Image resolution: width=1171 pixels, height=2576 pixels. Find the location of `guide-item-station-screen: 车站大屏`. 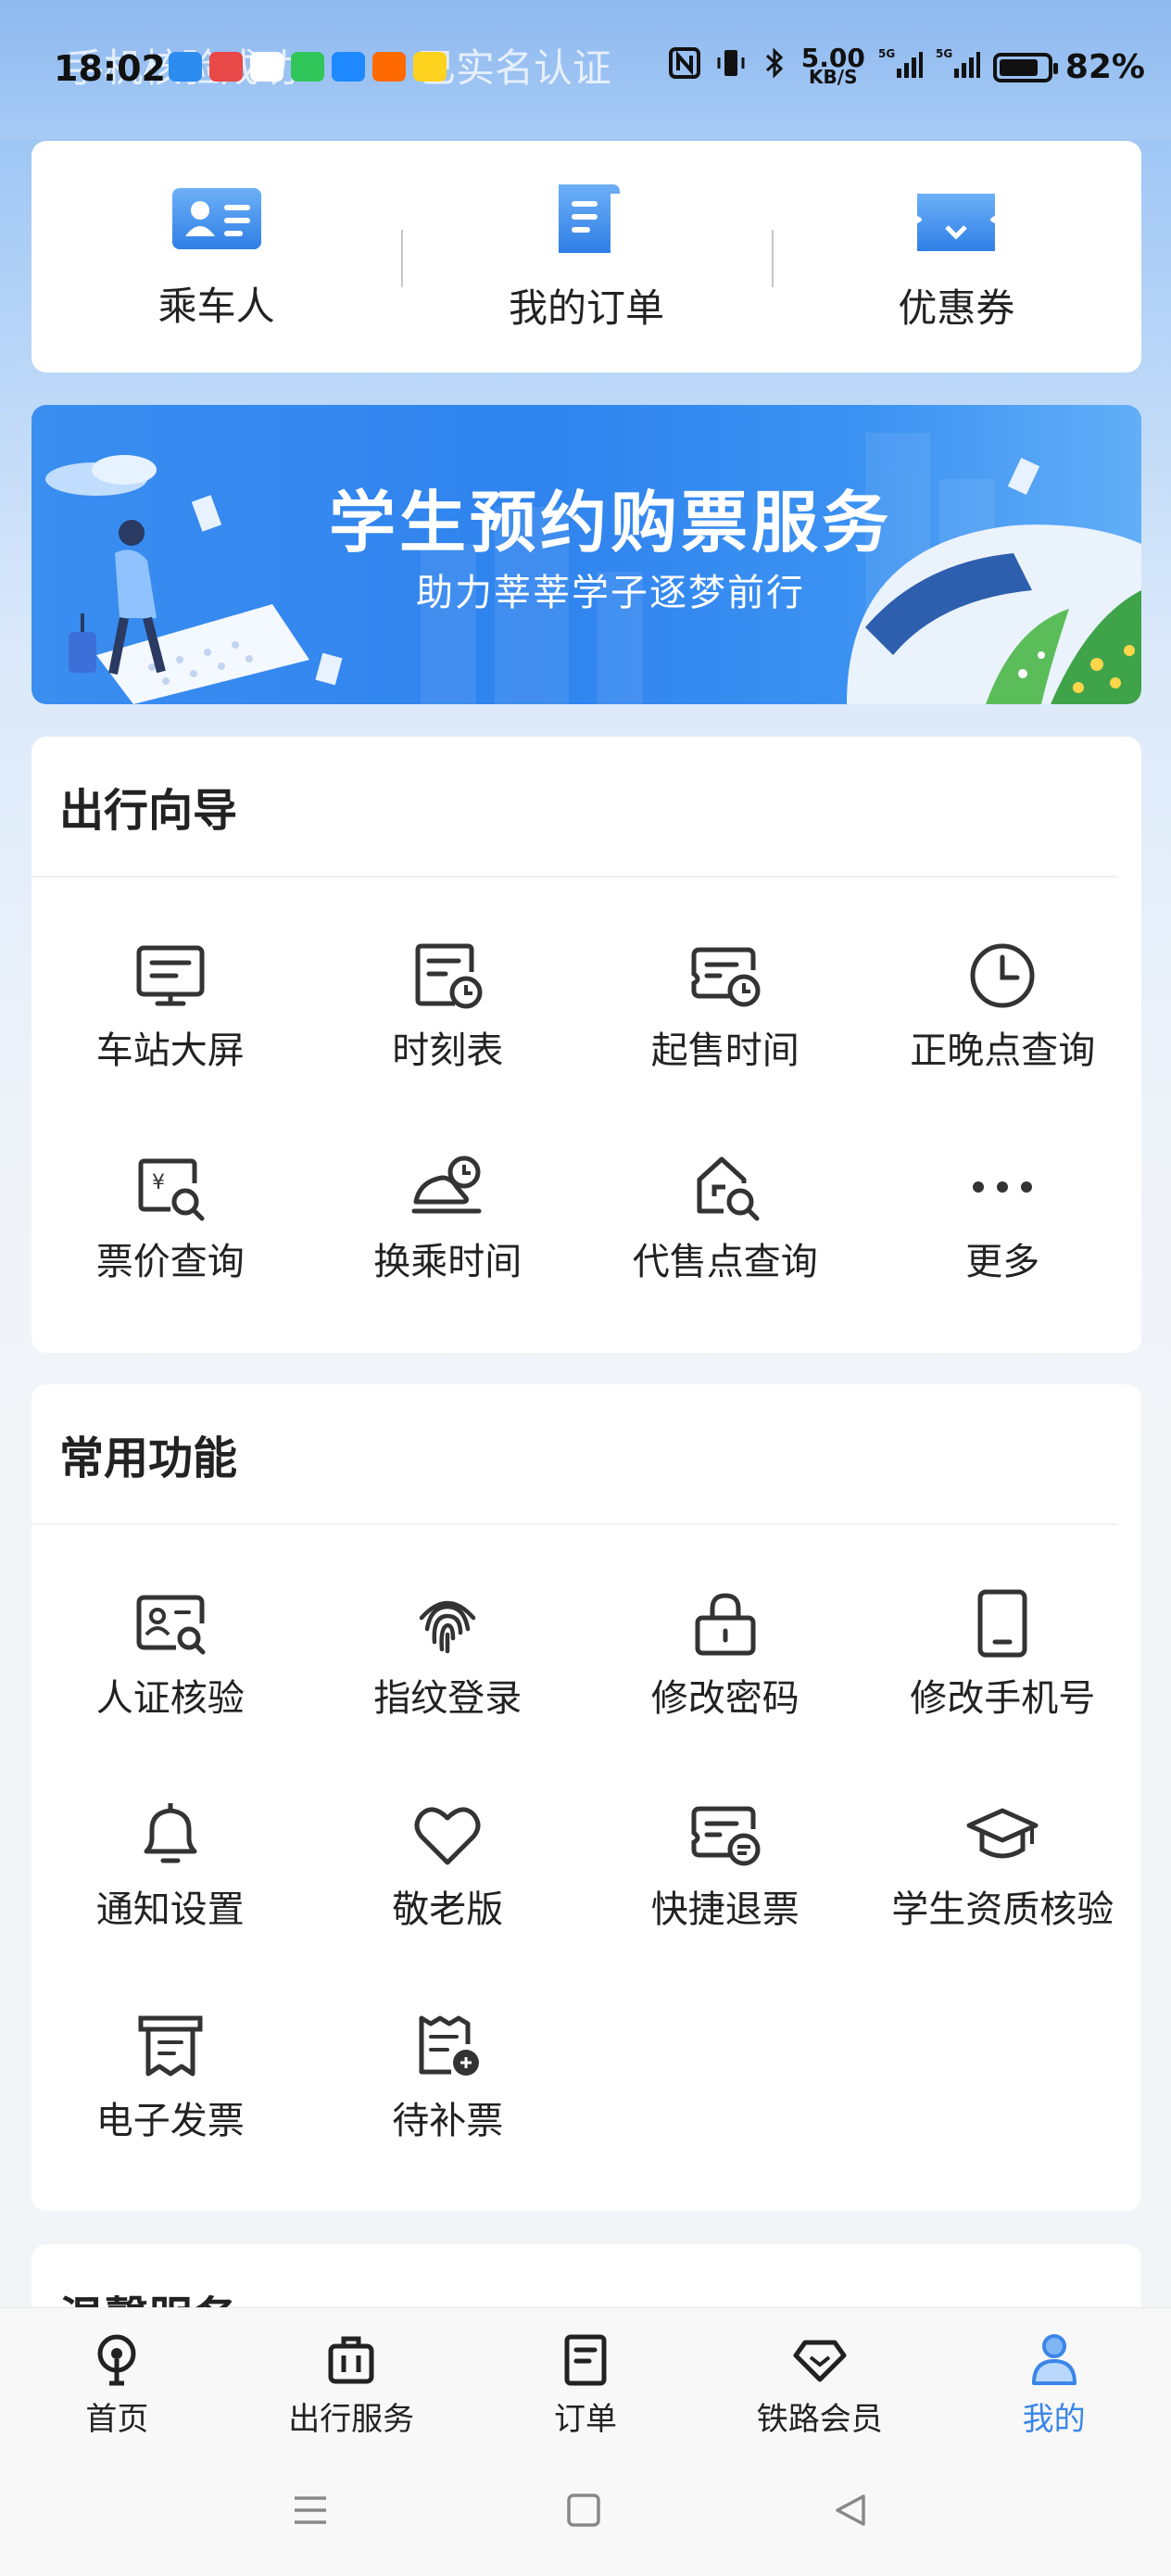

guide-item-station-screen: 车站大屏 is located at coordinates (170, 991).